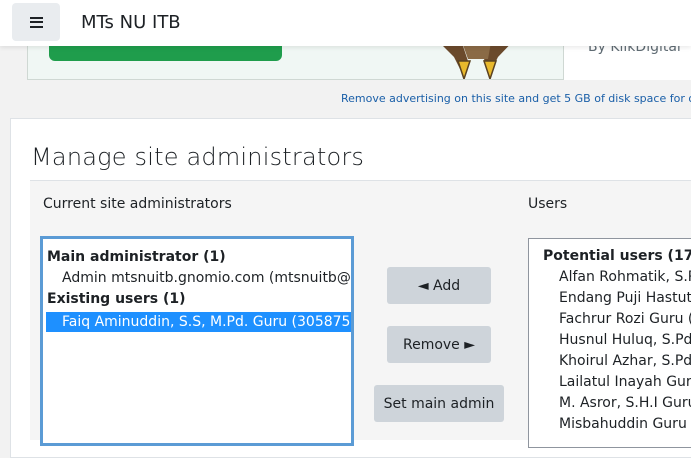 The height and width of the screenshot is (458, 691). What do you see at coordinates (548, 204) in the screenshot?
I see `users-label: Users` at bounding box center [548, 204].